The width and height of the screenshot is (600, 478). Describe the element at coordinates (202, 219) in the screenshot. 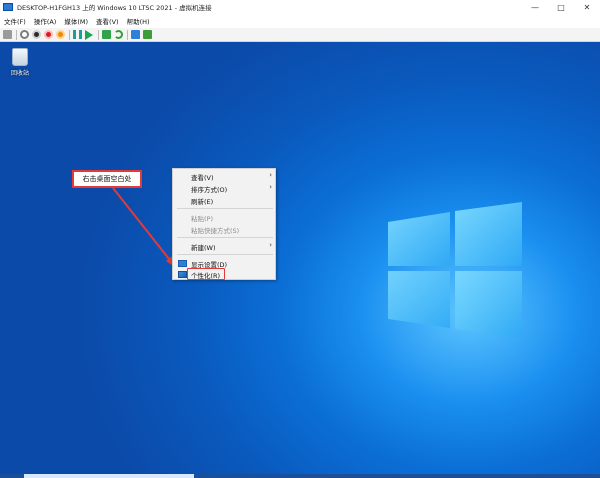

I see `menu-item-label: 粘贴(P)` at that location.